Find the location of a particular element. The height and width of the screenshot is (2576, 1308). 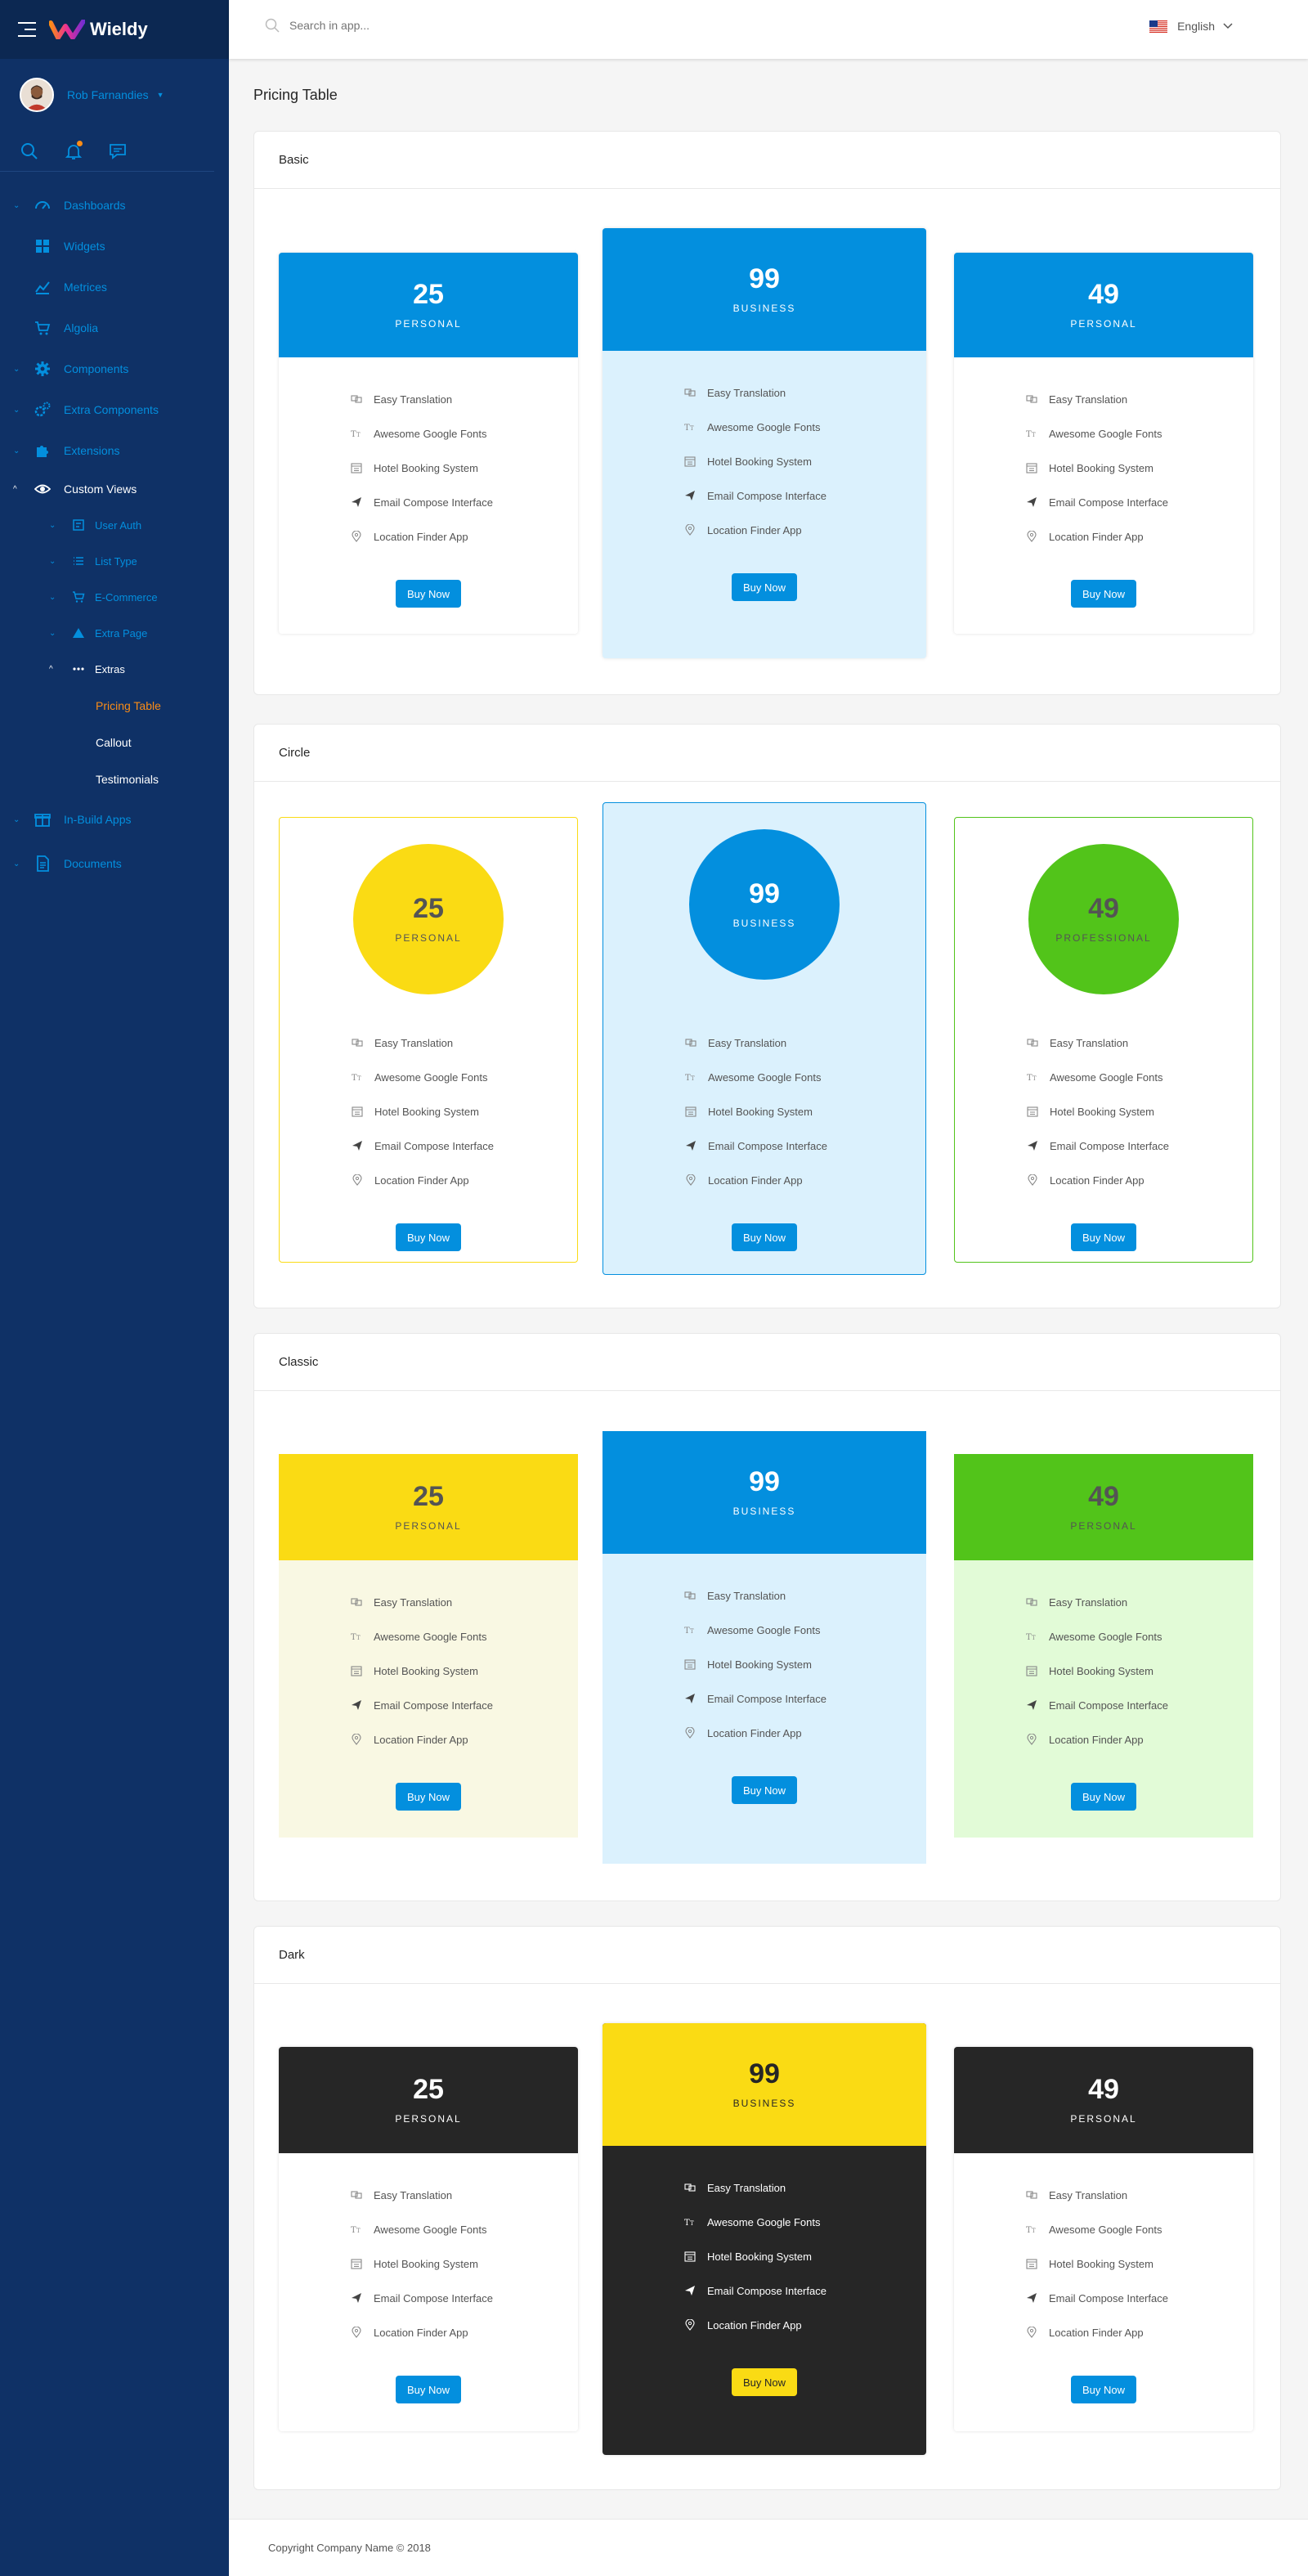

feature-item: Hotel Booking System is located at coordinates (464, 1671).